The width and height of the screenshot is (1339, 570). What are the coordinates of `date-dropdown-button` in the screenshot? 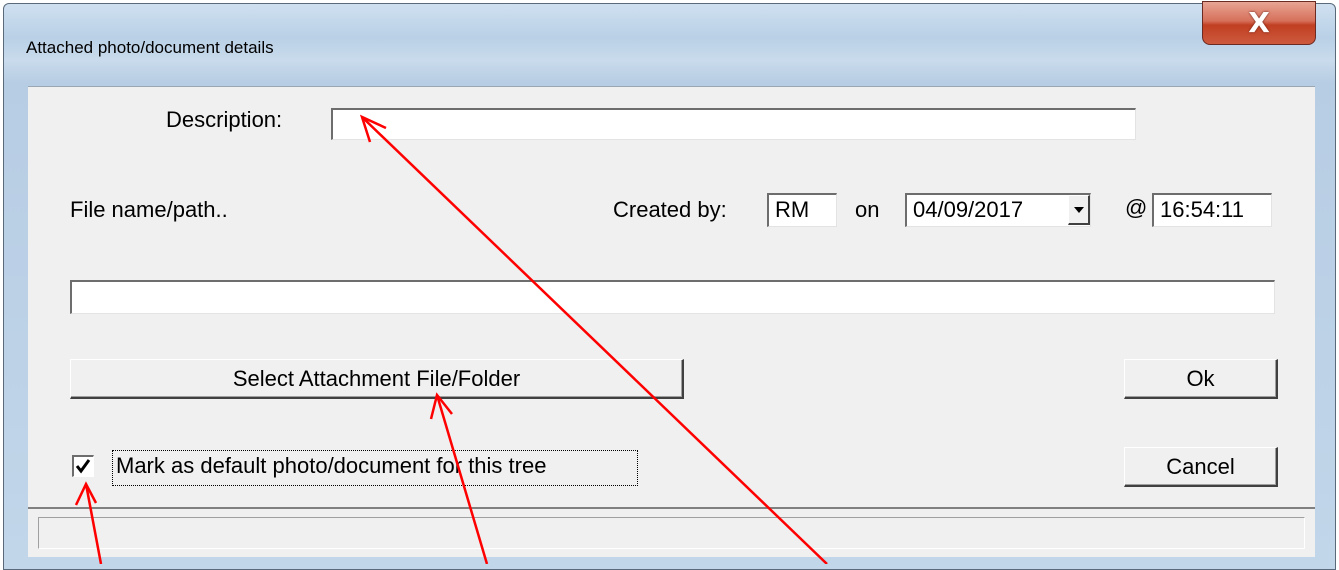 It's located at (1079, 210).